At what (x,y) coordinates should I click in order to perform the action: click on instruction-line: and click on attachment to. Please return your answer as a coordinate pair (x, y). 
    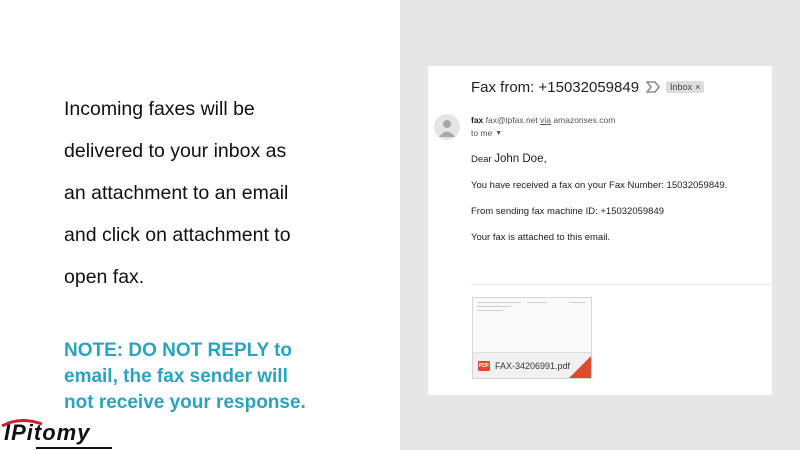
    Looking at the image, I should click on (177, 235).